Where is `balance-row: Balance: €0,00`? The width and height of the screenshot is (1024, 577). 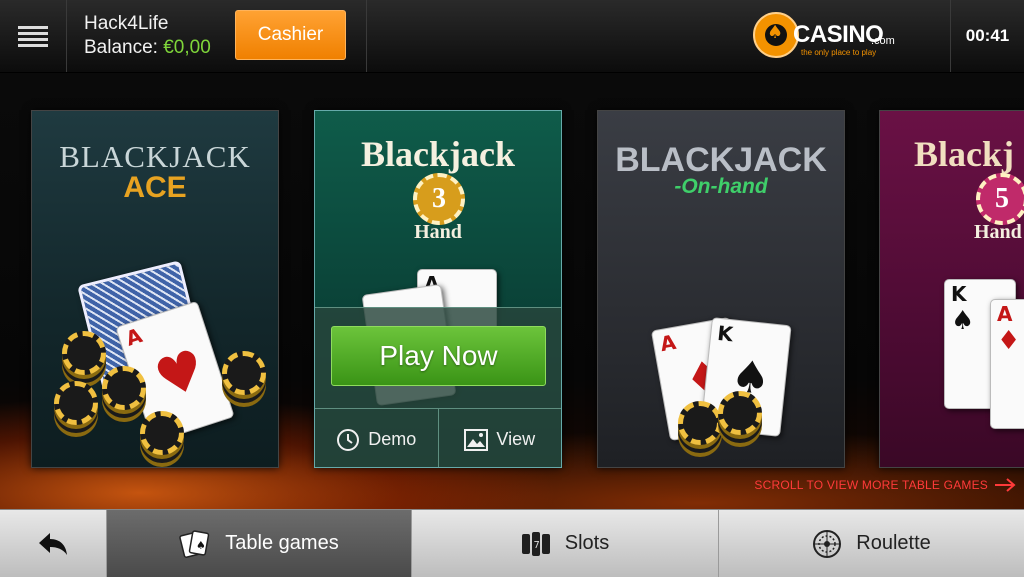 balance-row: Balance: €0,00 is located at coordinates (147, 48).